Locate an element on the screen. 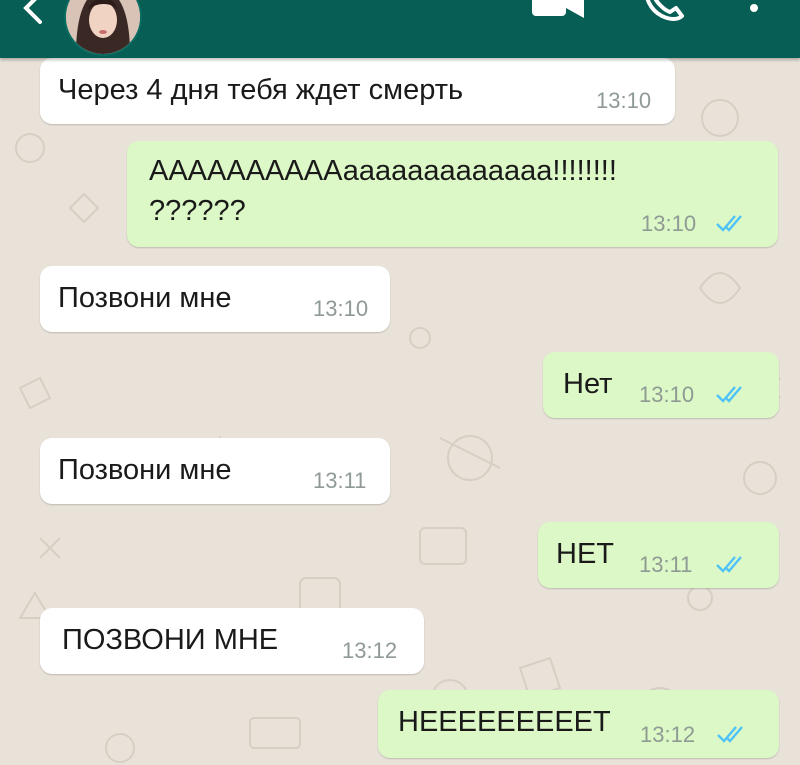 This screenshot has width=800, height=765. arrow-left-icon is located at coordinates (32, 12).